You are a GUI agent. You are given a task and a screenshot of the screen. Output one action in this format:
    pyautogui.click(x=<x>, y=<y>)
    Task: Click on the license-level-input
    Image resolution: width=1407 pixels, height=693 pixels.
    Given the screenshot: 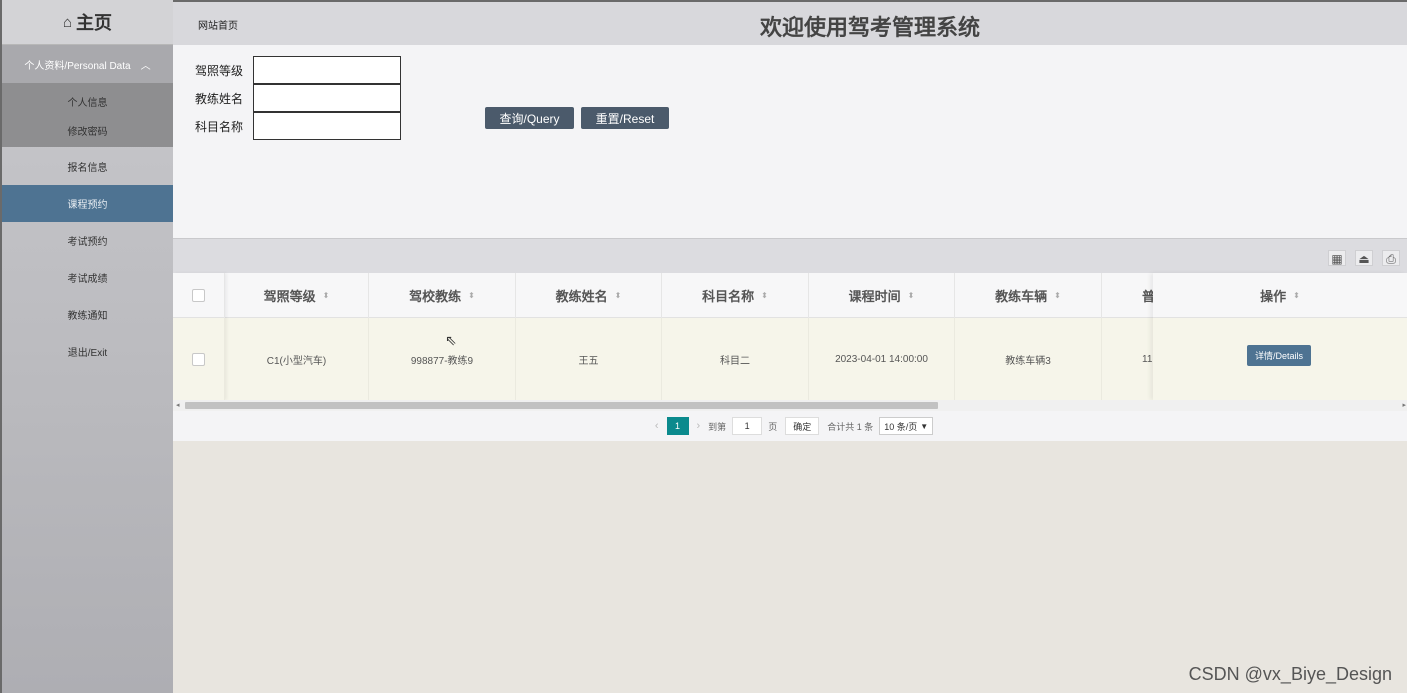 What is the action you would take?
    pyautogui.click(x=327, y=70)
    